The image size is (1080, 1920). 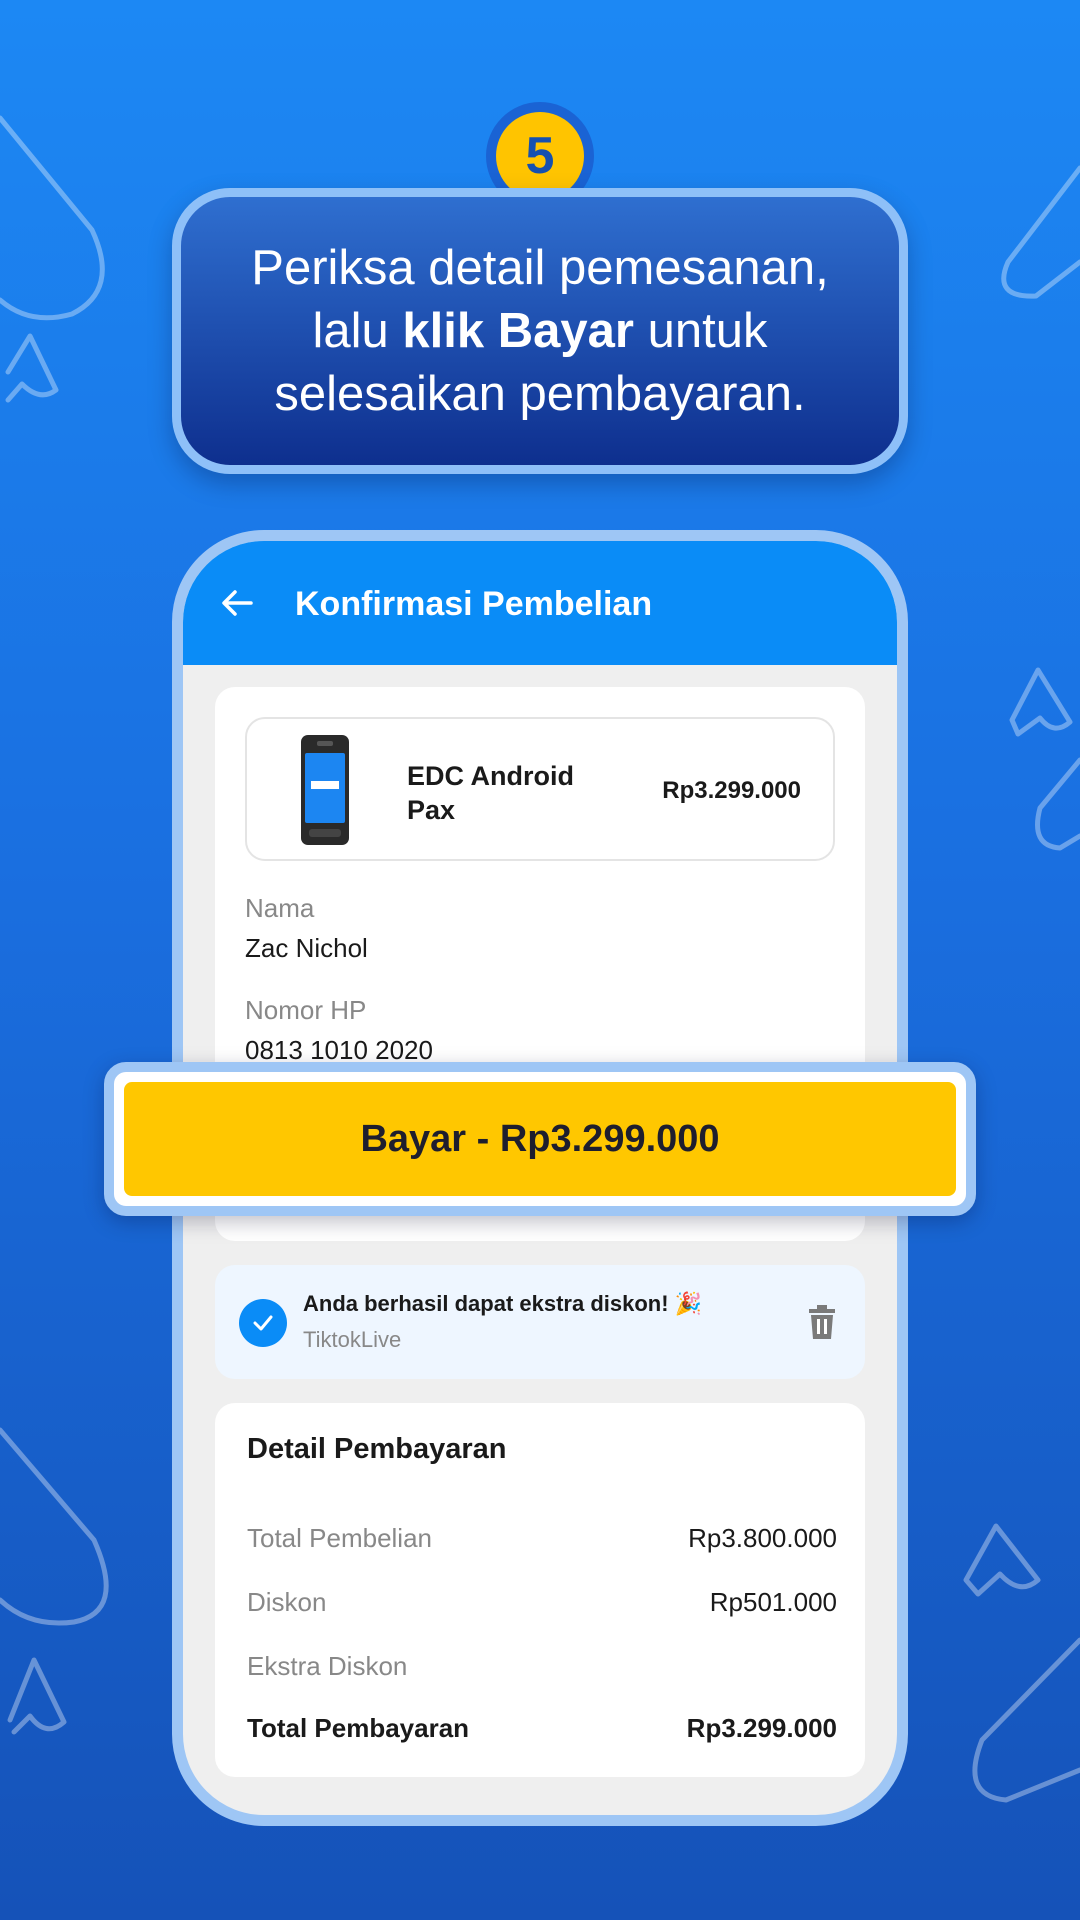 I want to click on page-title: Konfirmasi Pembelian, so click(x=474, y=604).